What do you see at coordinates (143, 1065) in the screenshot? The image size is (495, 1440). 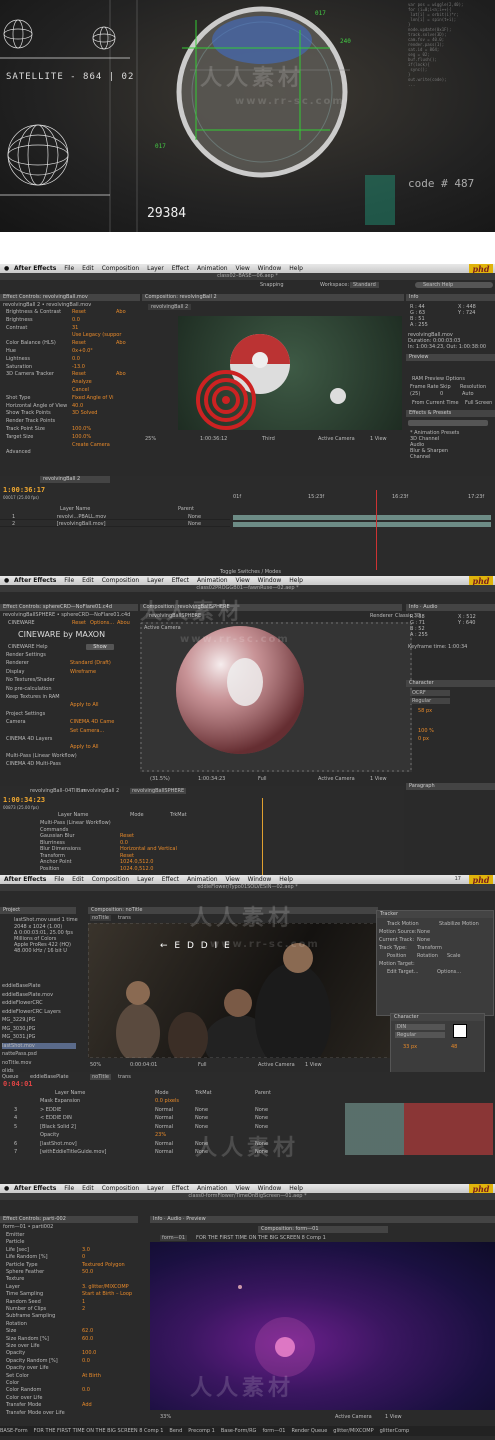 I see `comp-time: 0:00:04:01` at bounding box center [143, 1065].